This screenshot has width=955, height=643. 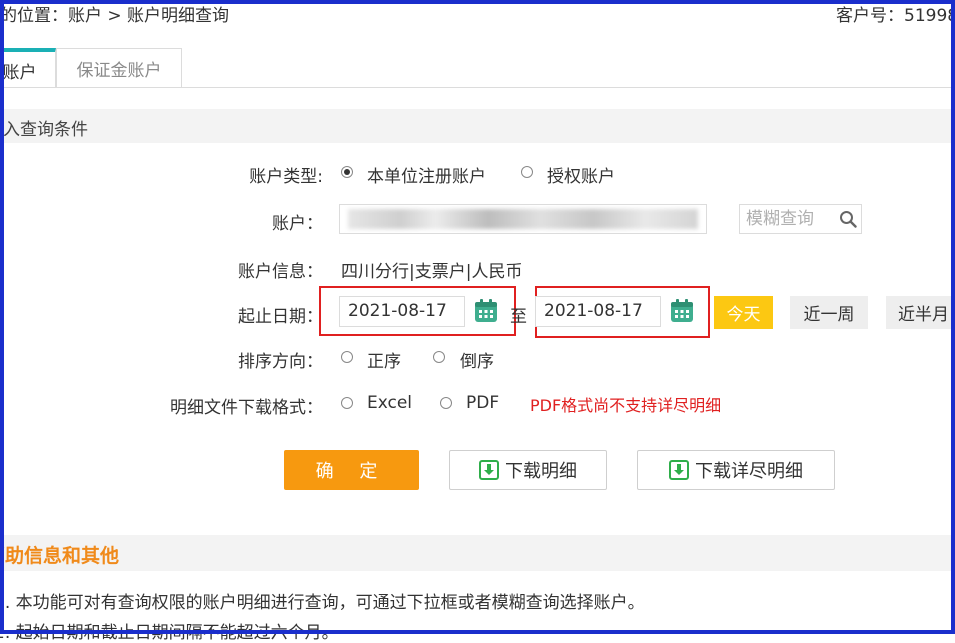 I want to click on end-date-input: 2021-08-17, so click(x=598, y=311).